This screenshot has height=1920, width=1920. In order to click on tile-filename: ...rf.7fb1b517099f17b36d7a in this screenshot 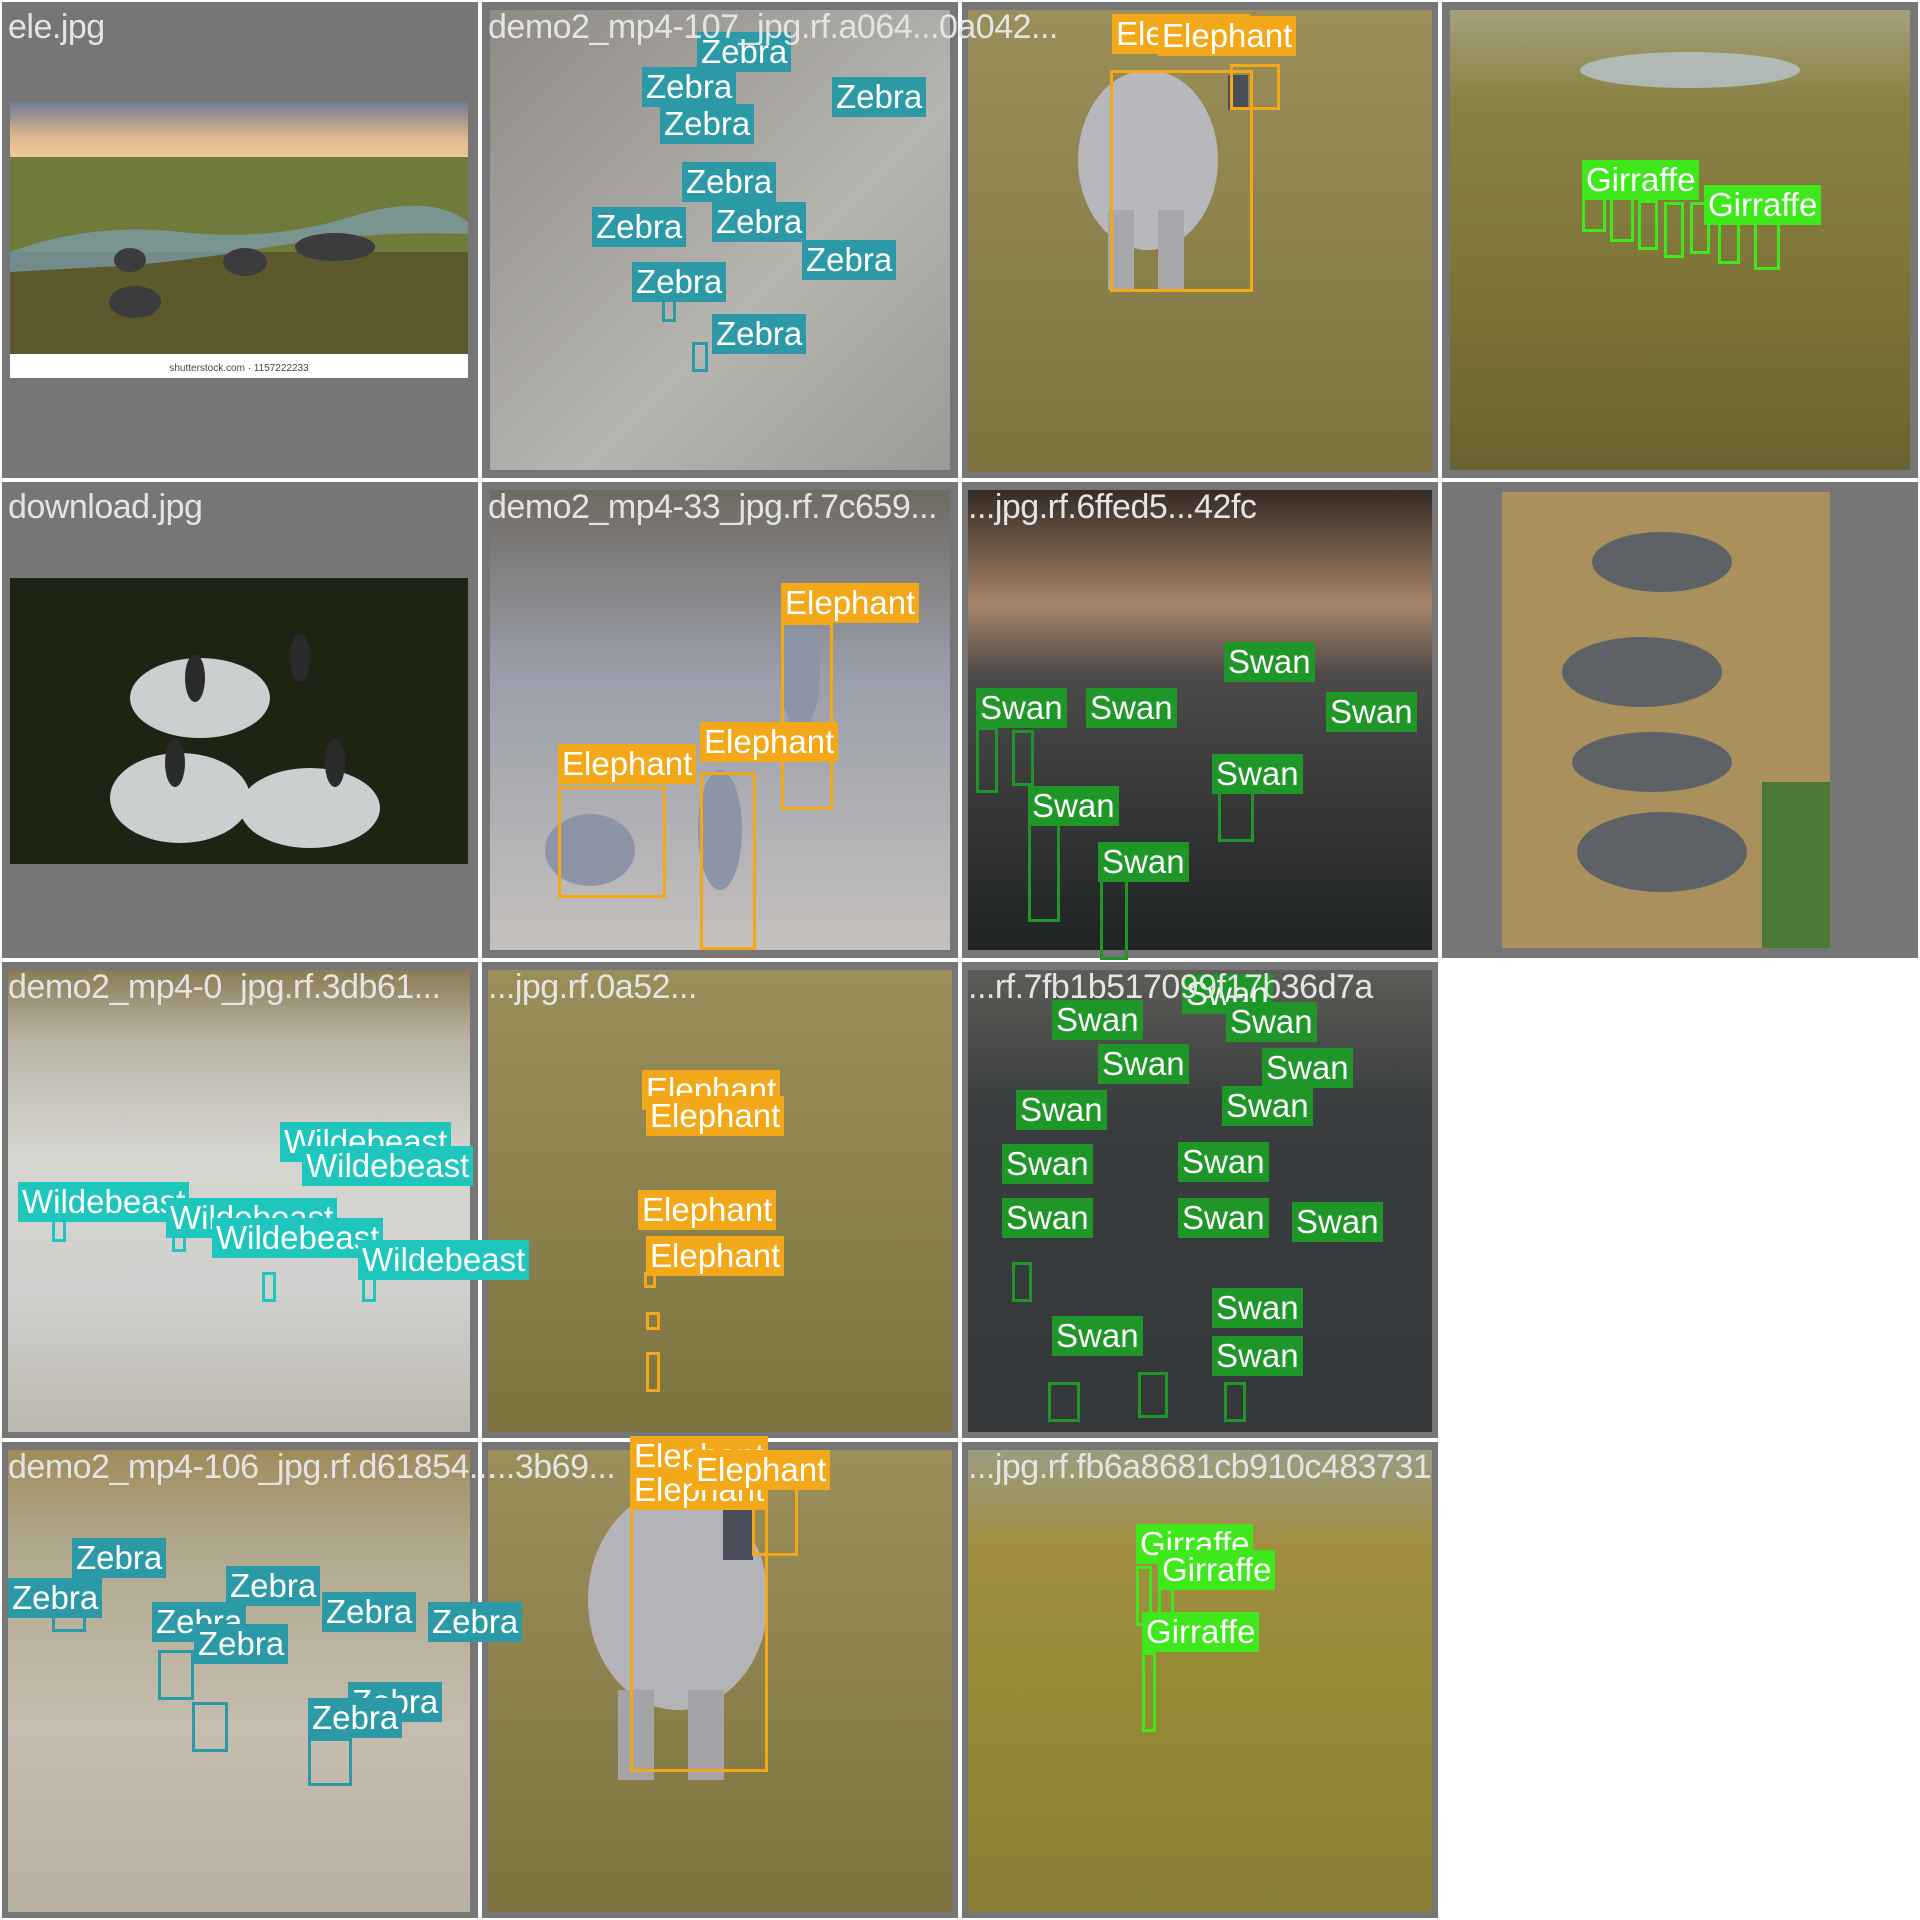, I will do `click(1170, 987)`.